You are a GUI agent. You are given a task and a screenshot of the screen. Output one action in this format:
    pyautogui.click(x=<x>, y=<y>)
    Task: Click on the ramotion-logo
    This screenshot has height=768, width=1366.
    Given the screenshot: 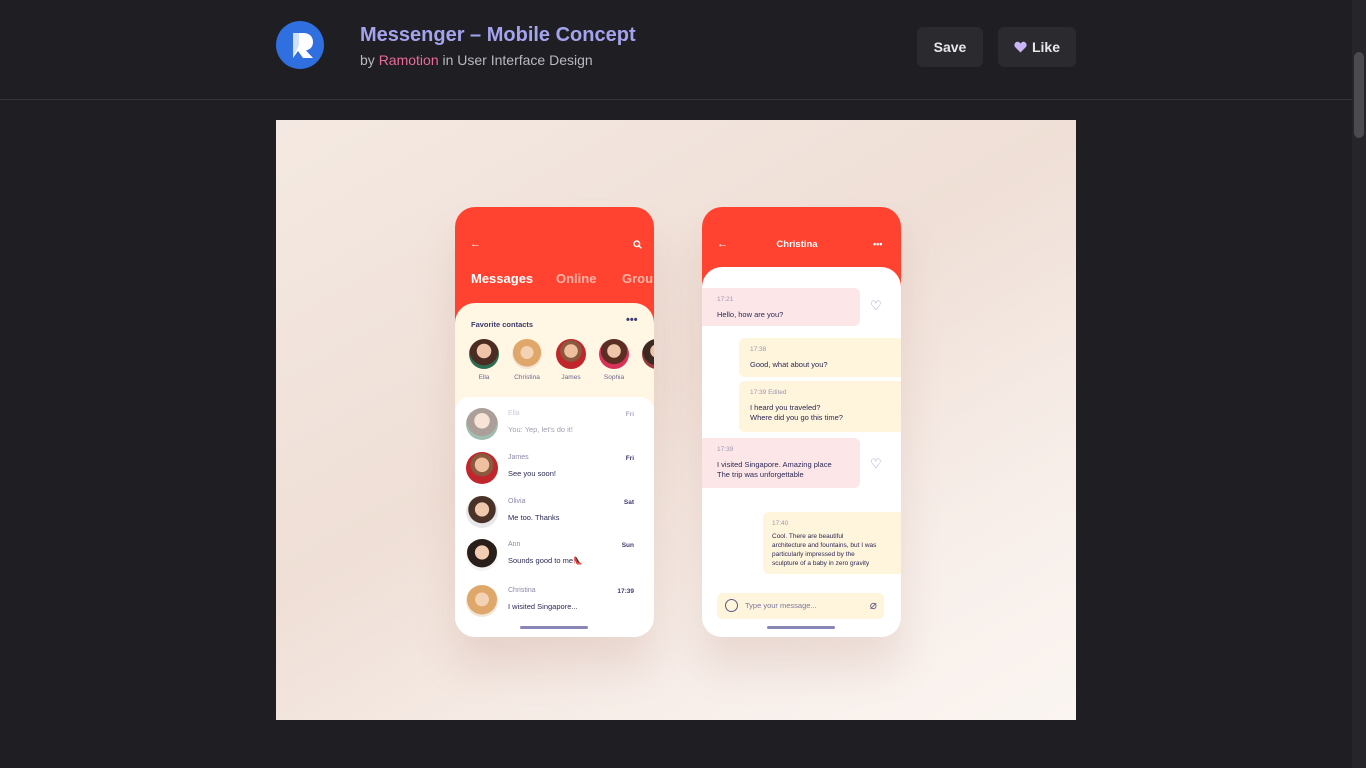 What is the action you would take?
    pyautogui.click(x=300, y=45)
    